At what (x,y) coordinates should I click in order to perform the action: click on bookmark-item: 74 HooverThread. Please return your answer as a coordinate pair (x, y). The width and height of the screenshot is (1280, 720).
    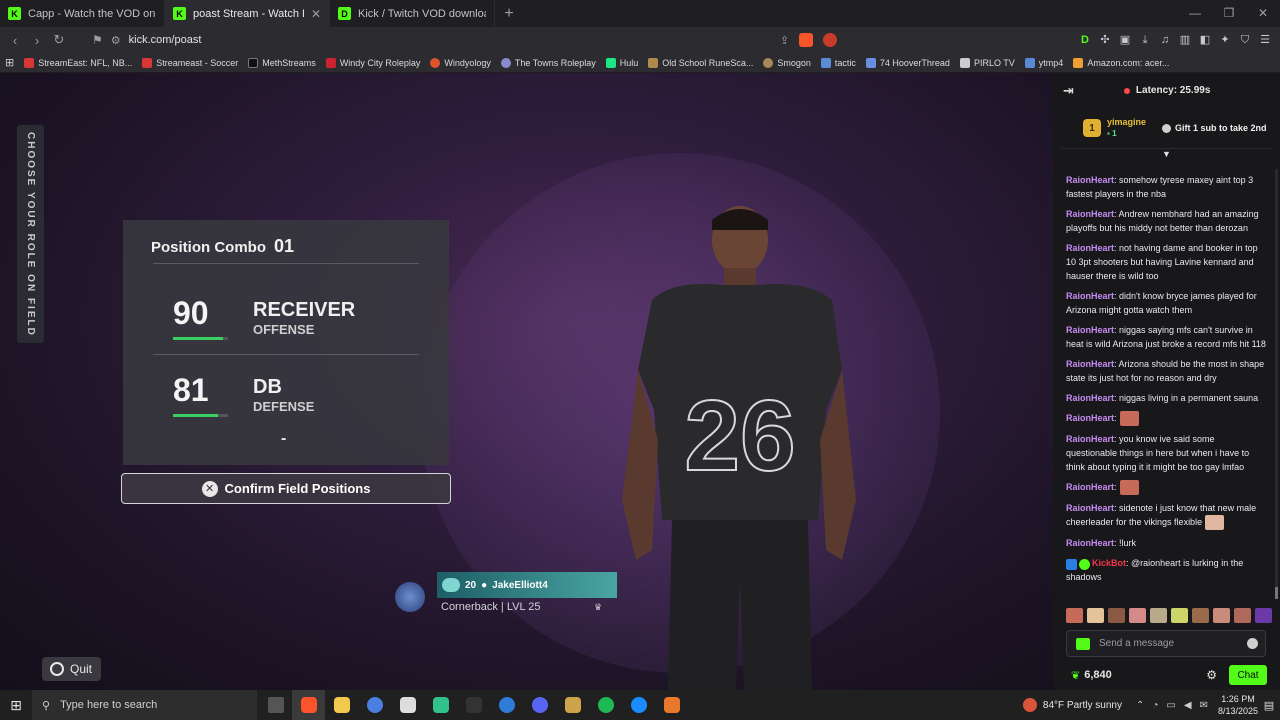
    Looking at the image, I should click on (908, 62).